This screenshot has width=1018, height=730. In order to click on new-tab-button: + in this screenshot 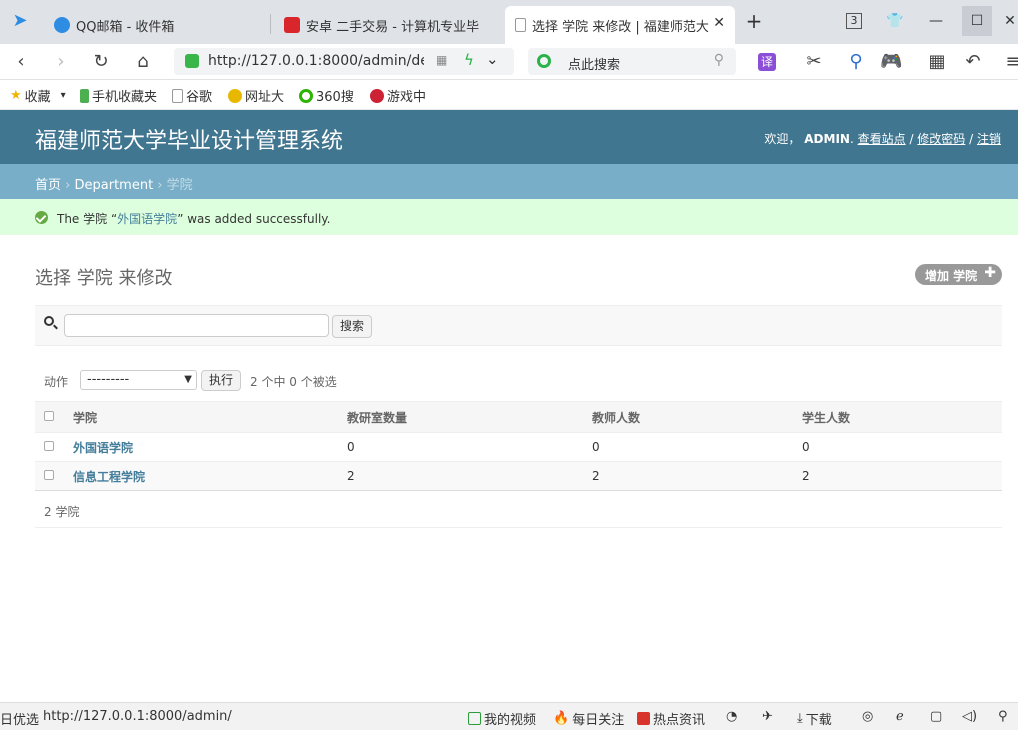, I will do `click(754, 21)`.